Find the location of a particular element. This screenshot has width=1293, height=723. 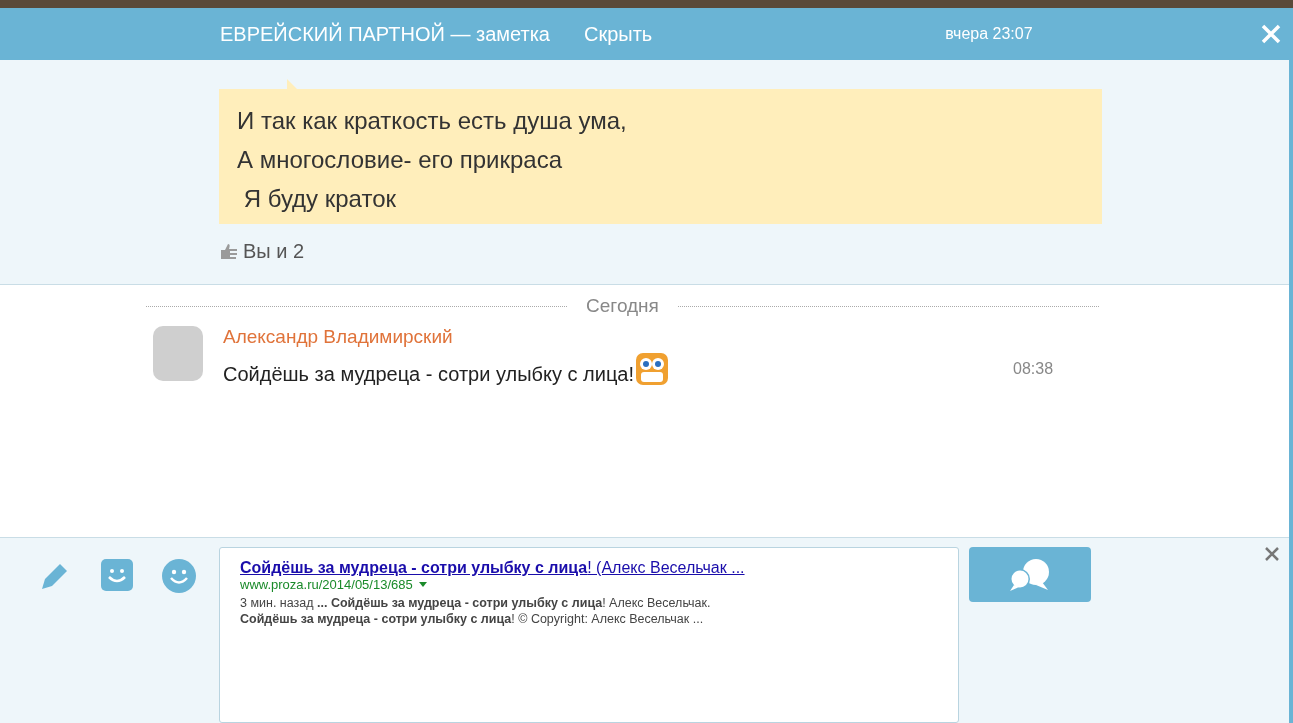

message-text: Сойдёшь за мудреца - сотри улыбку с лица! is located at coordinates (429, 374).